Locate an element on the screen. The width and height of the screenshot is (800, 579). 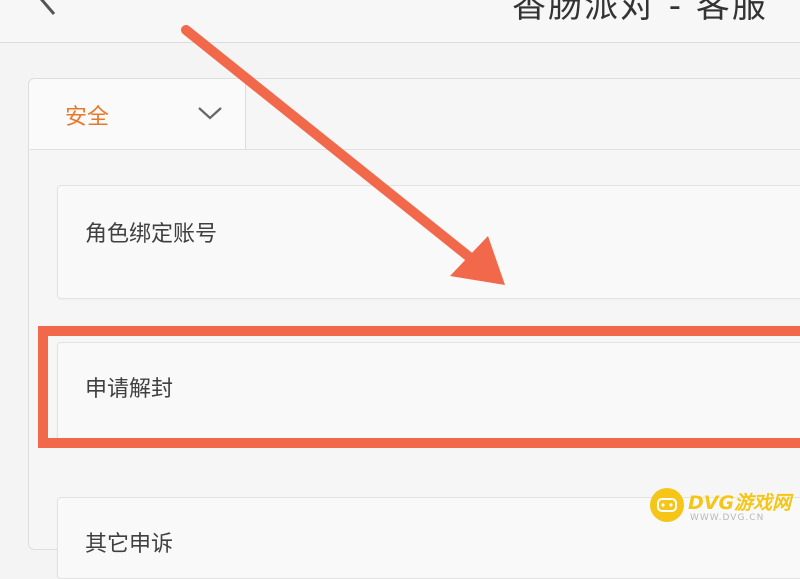
watermark: DVG游戏网 WWW.DVG.CN is located at coordinates (723, 506).